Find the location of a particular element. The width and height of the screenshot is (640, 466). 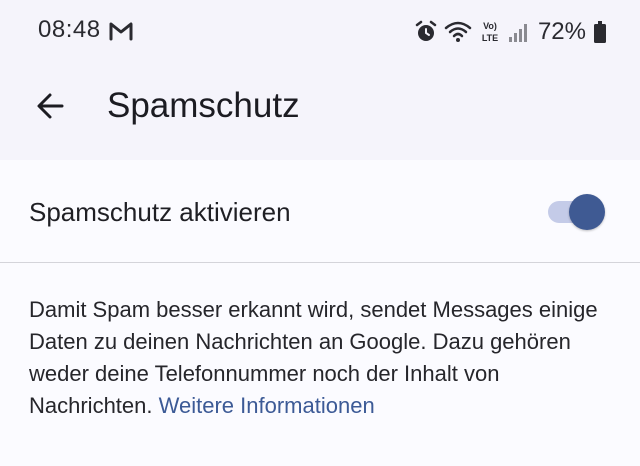

spam-protection-toggle is located at coordinates (578, 212).